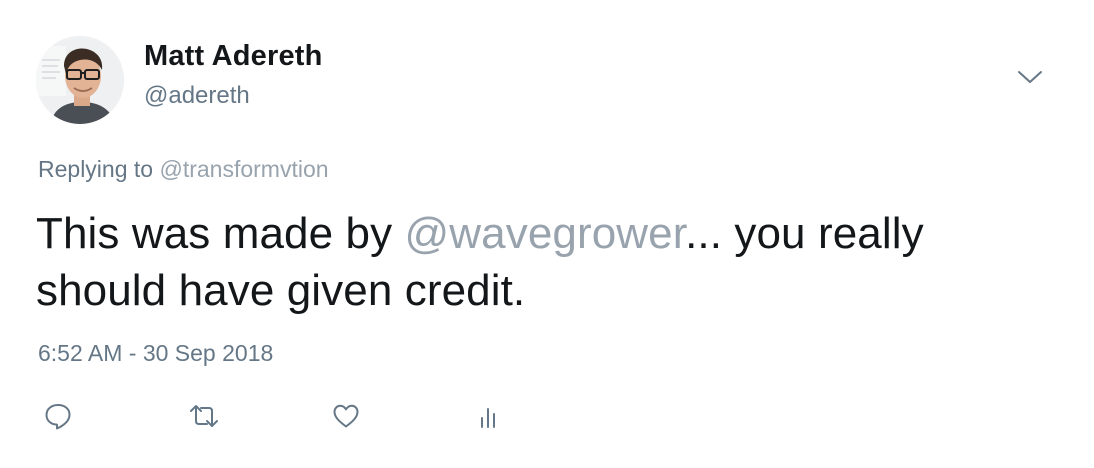 This screenshot has height=468, width=1094. I want to click on bar-chart-icon, so click(488, 418).